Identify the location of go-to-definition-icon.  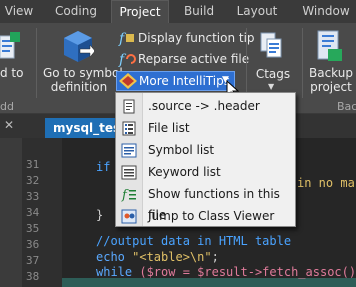
(79, 46).